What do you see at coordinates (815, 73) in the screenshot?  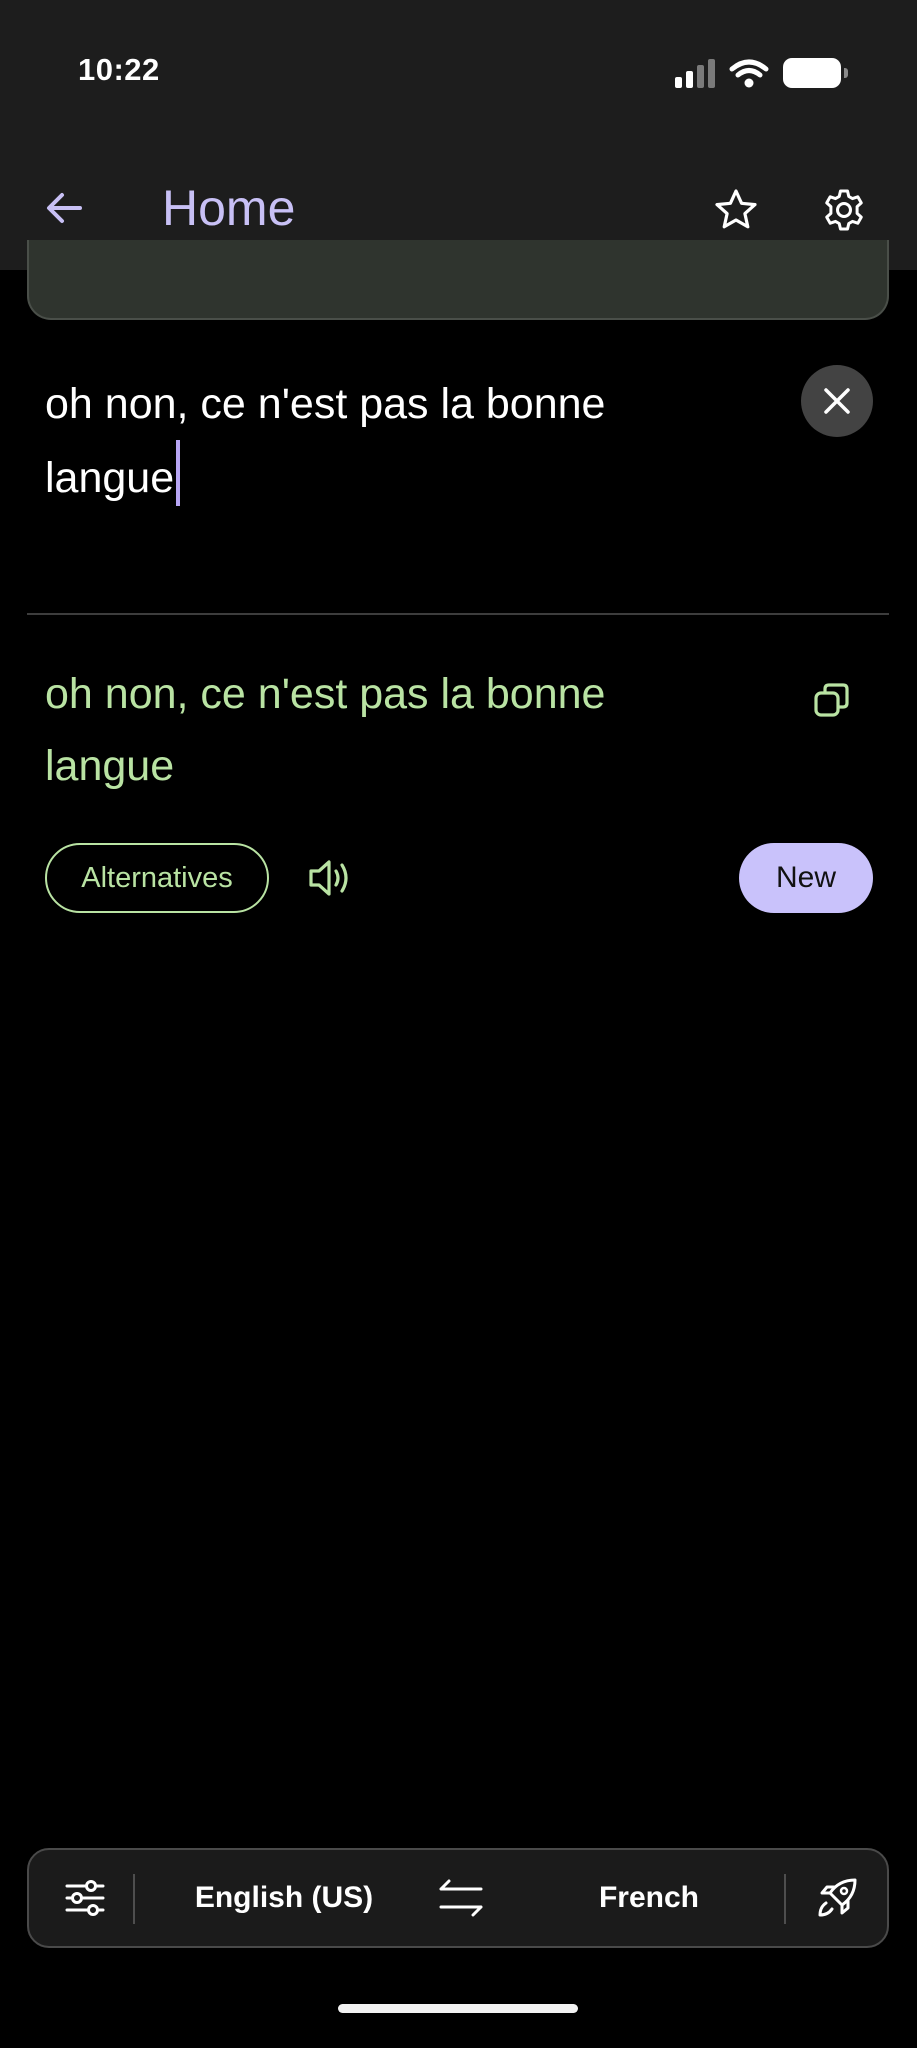 I see `battery-icon` at bounding box center [815, 73].